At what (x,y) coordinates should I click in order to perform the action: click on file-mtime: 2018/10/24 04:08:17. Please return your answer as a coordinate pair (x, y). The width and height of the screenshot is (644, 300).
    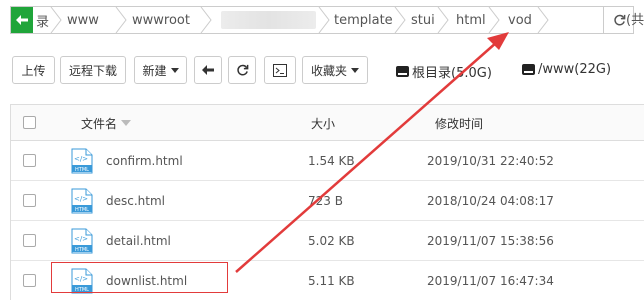
    Looking at the image, I should click on (490, 201).